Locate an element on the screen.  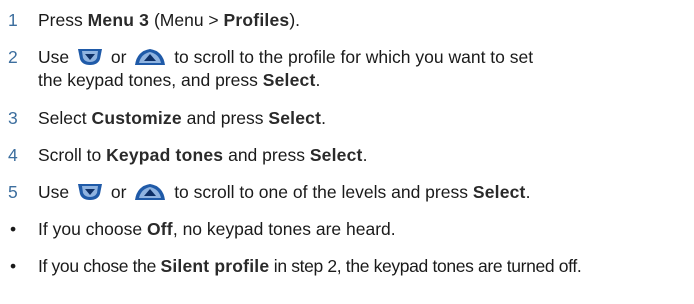
step-number: 4 is located at coordinates (13, 155).